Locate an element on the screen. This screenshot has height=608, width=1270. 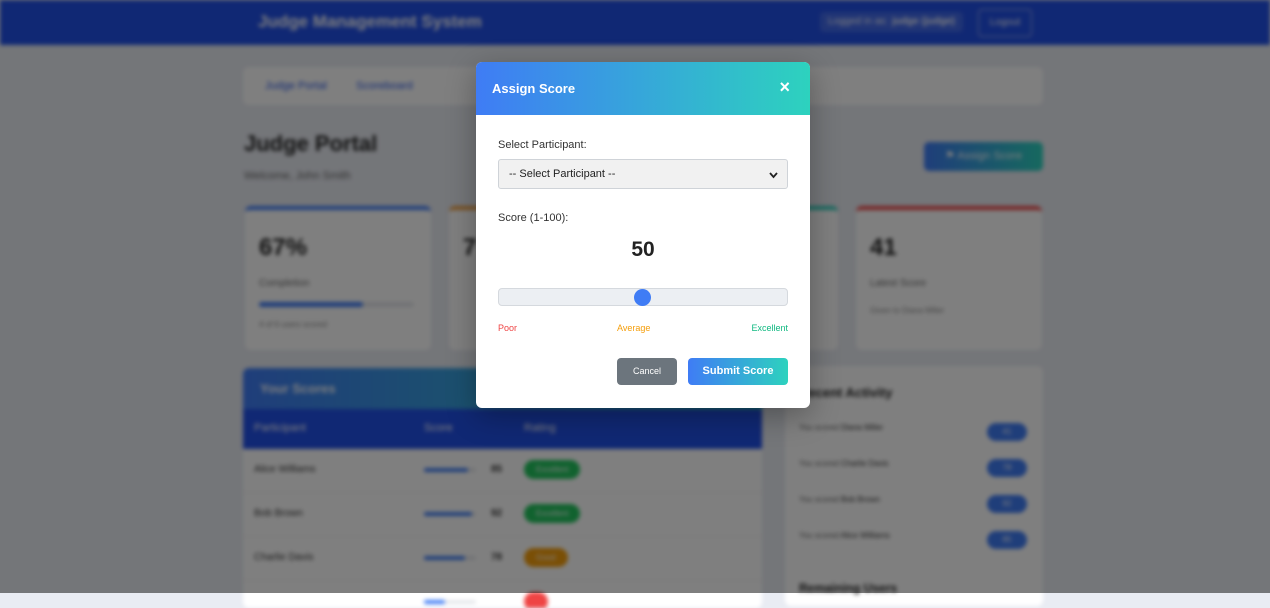
chevron-down-icon is located at coordinates (773, 180).